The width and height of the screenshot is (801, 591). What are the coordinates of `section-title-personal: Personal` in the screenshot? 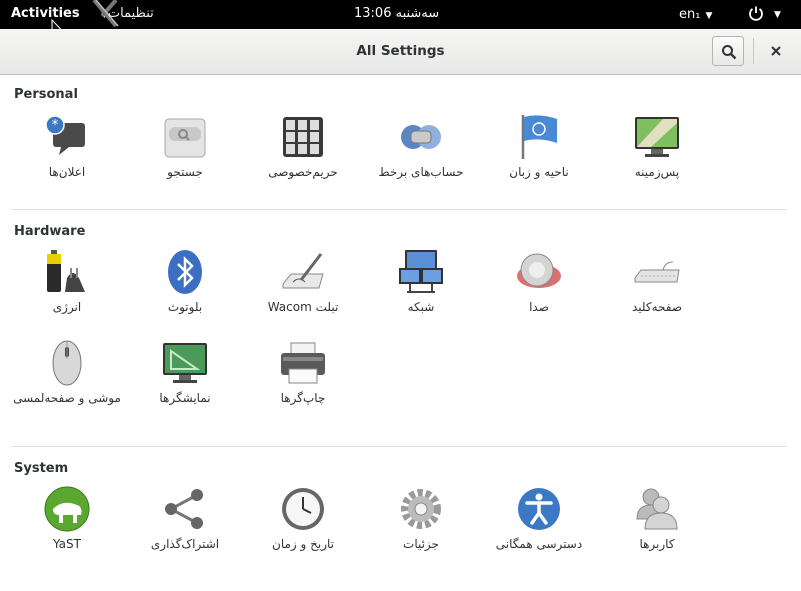 It's located at (46, 94).